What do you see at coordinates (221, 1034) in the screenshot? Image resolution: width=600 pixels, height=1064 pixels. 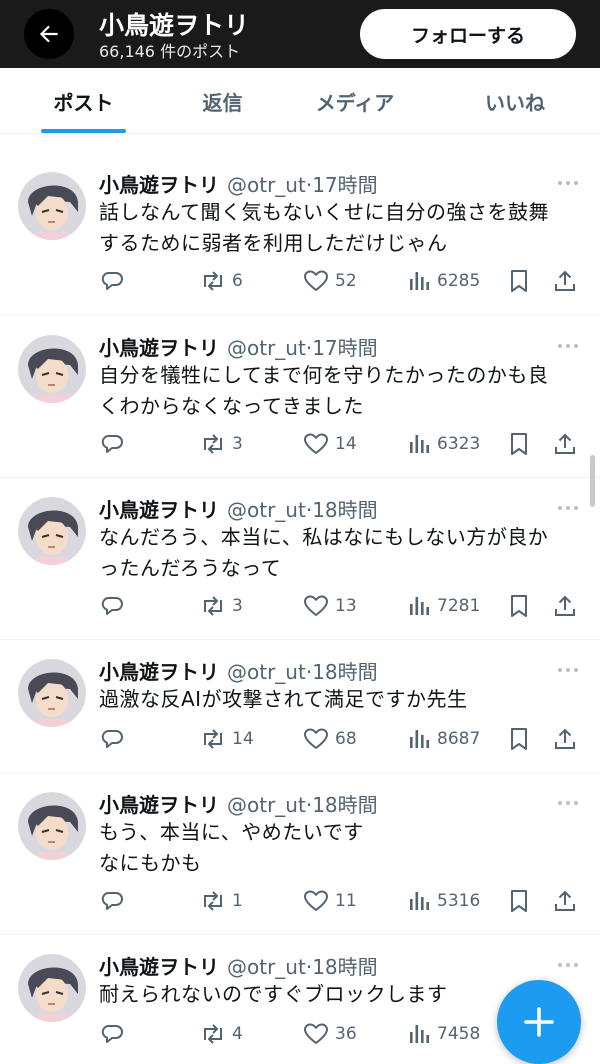 I see `repost-button: 4` at bounding box center [221, 1034].